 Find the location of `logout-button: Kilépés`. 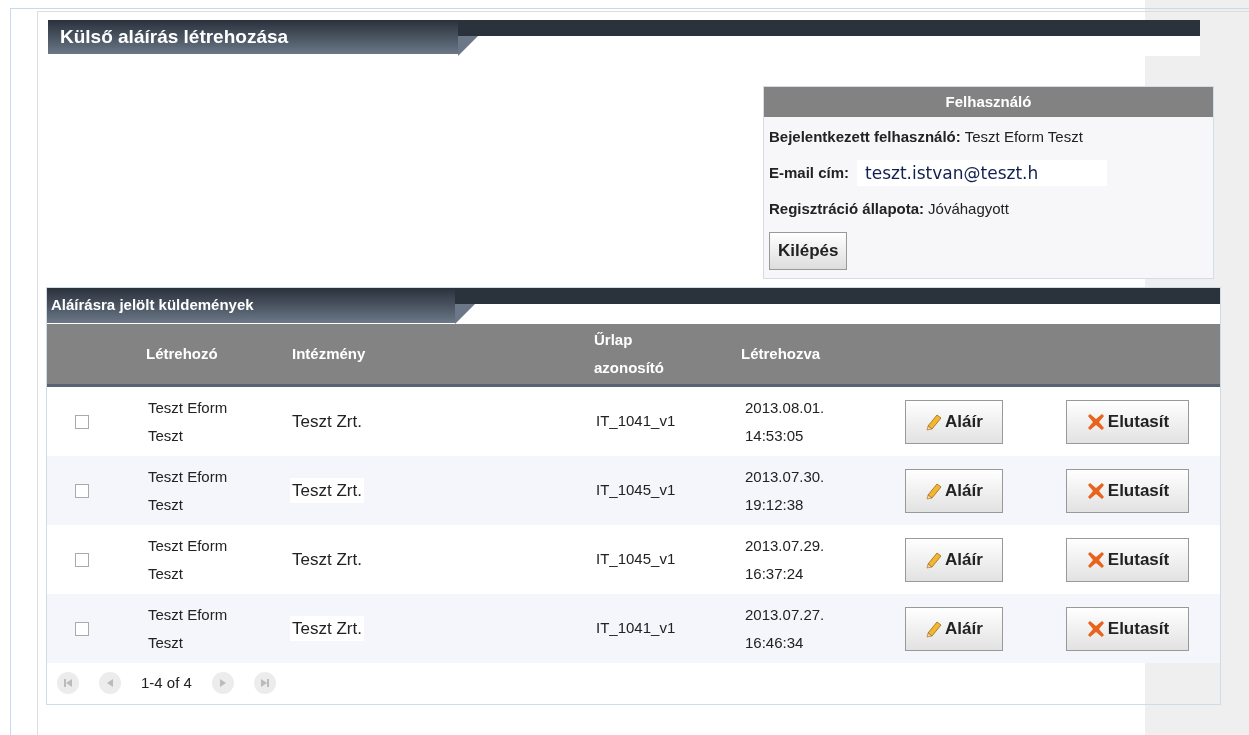

logout-button: Kilépés is located at coordinates (808, 251).